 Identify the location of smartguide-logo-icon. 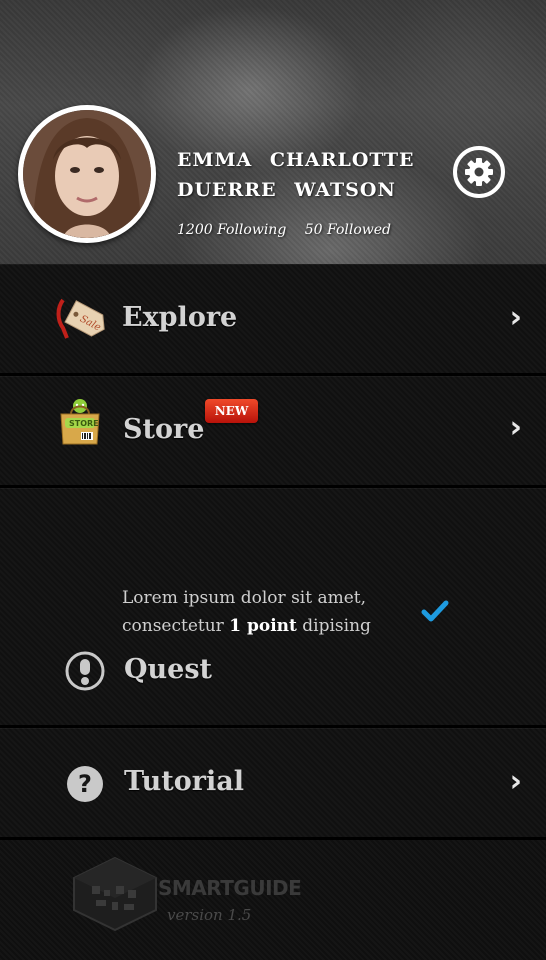
(115, 896).